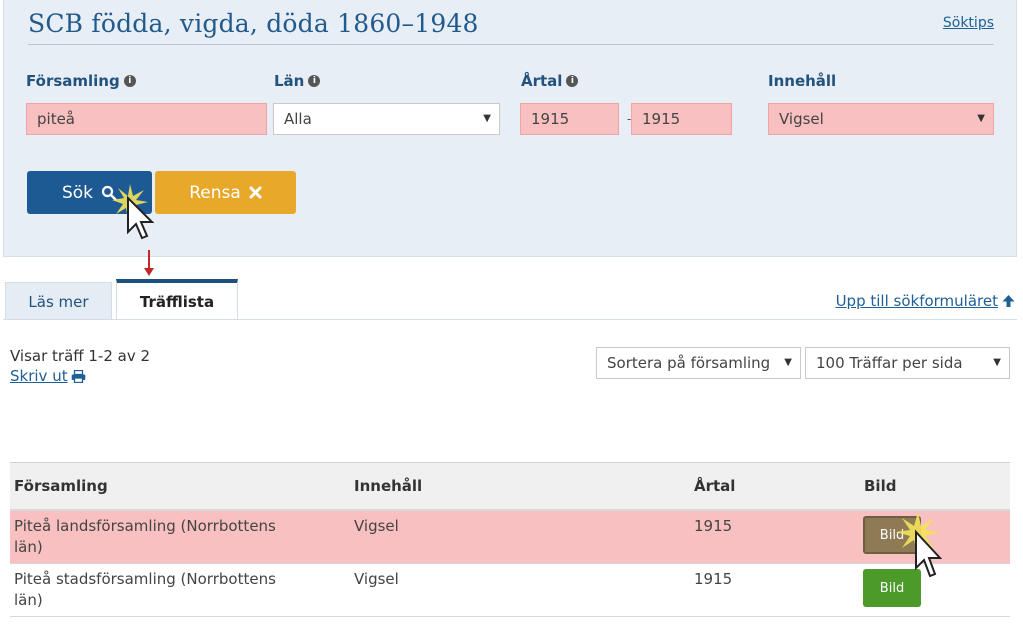 The width and height of the screenshot is (1023, 629). What do you see at coordinates (916, 301) in the screenshot?
I see `back-to-form-label: Upp till sökformuläret` at bounding box center [916, 301].